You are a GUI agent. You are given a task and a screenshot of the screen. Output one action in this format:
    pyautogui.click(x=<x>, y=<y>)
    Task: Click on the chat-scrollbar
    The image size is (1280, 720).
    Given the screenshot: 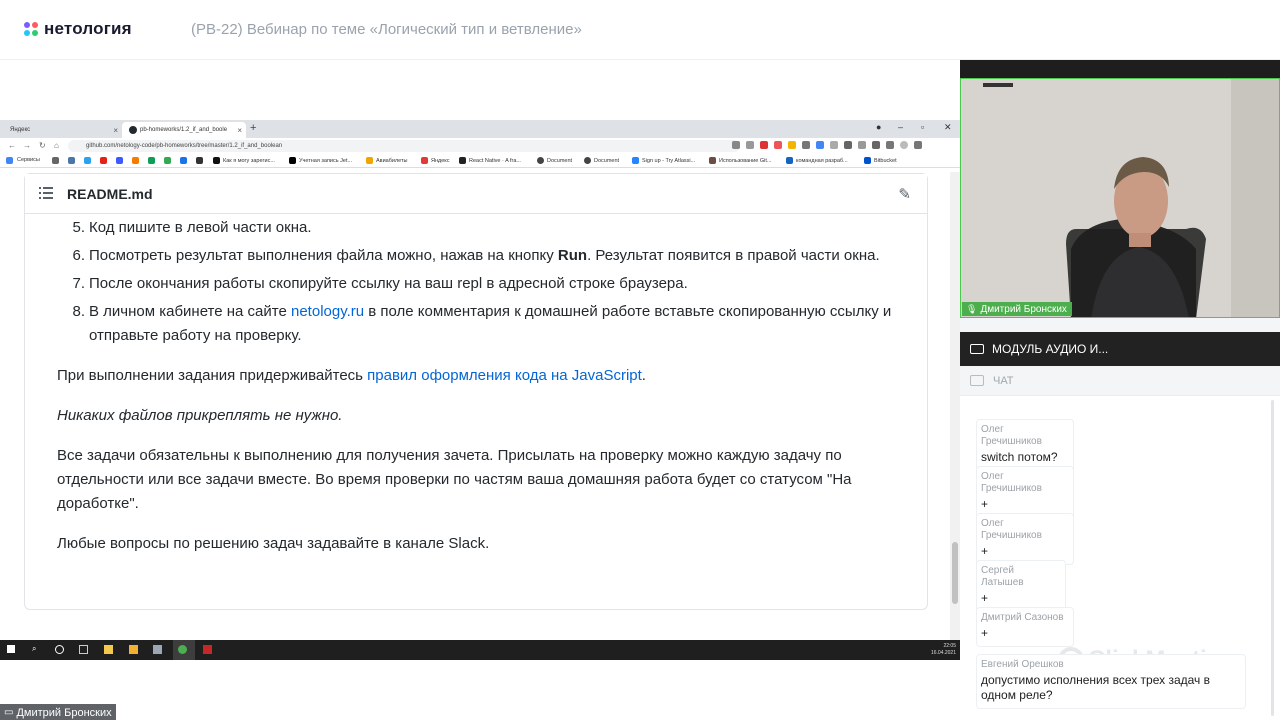 What is the action you would take?
    pyautogui.click(x=1272, y=558)
    